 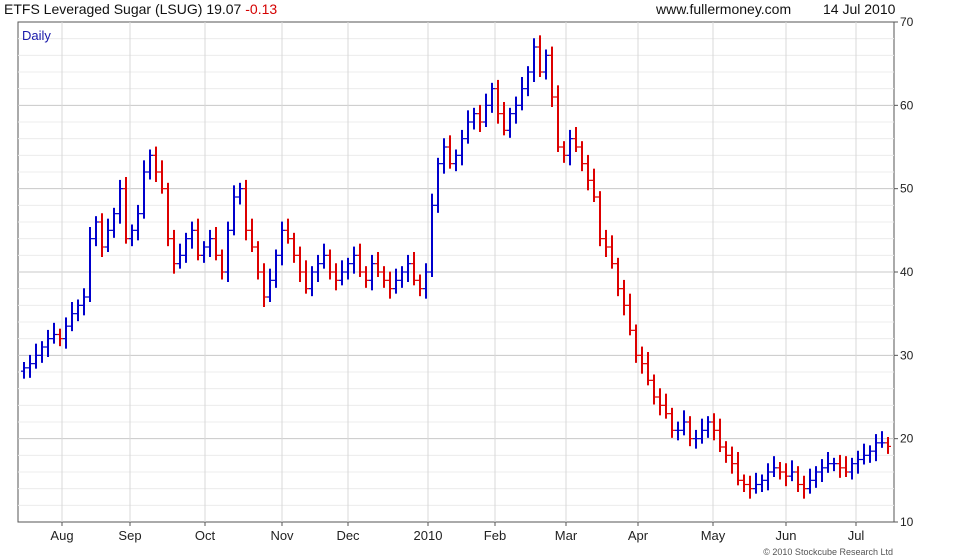 I want to click on x-tick-label: Apr, so click(x=638, y=535).